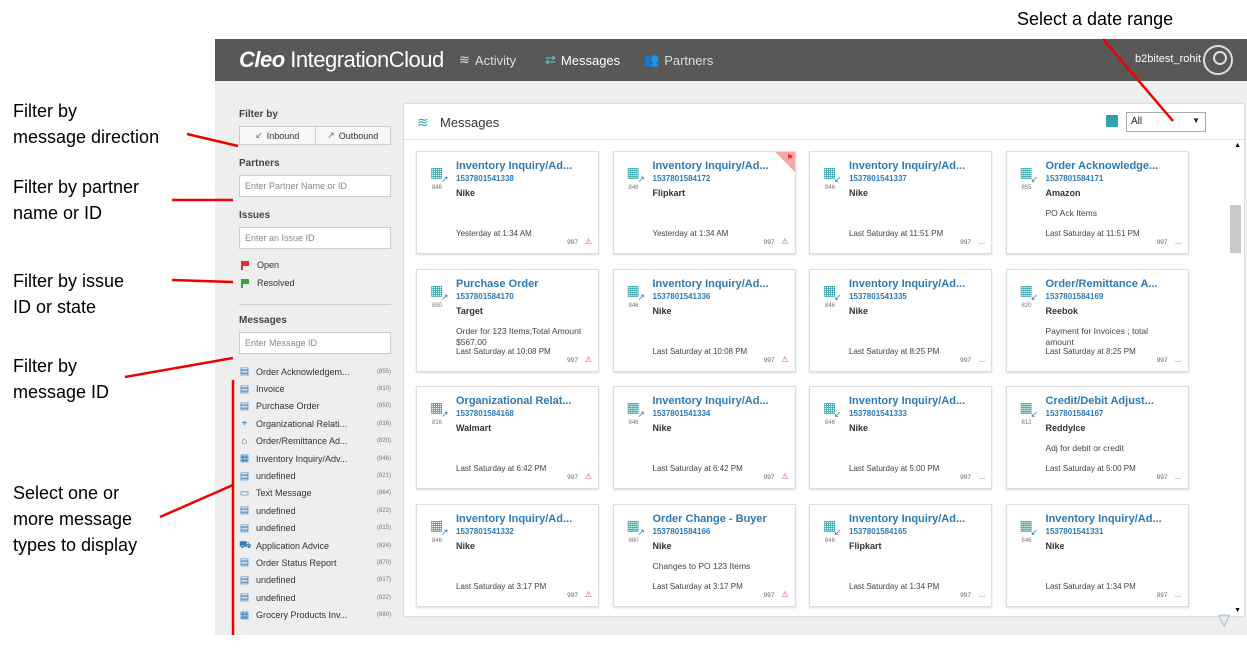 The height and width of the screenshot is (648, 1247). Describe the element at coordinates (1218, 60) in the screenshot. I see `avatar-icon` at that location.